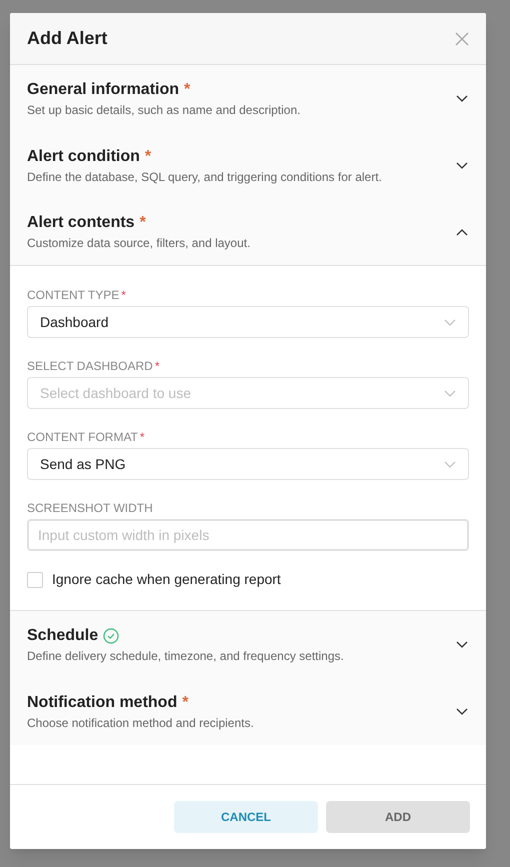  I want to click on section-description: Set up basic details, such as name and description., so click(163, 110).